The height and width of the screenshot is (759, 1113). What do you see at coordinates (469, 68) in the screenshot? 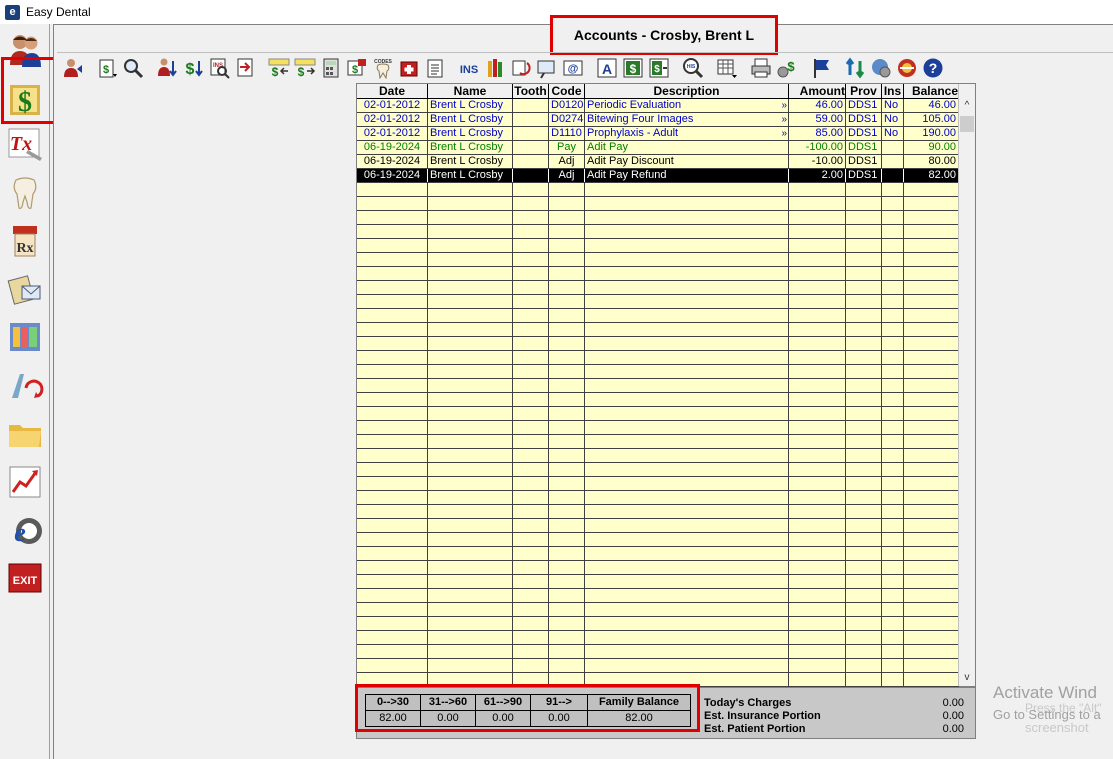
I see `insurance-button: INS` at bounding box center [469, 68].